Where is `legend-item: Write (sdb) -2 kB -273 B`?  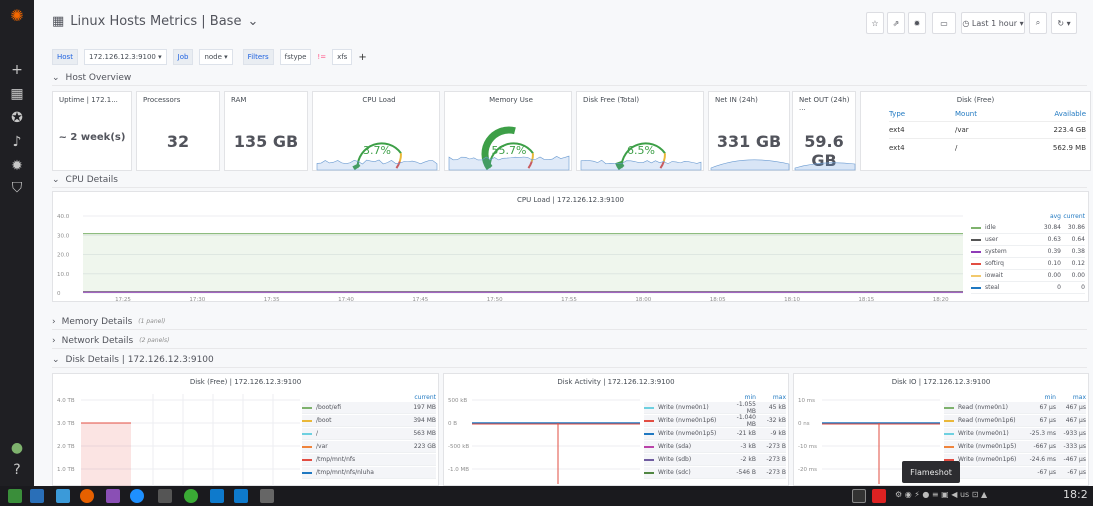 legend-item: Write (sdb) -2 kB -273 B is located at coordinates (715, 460).